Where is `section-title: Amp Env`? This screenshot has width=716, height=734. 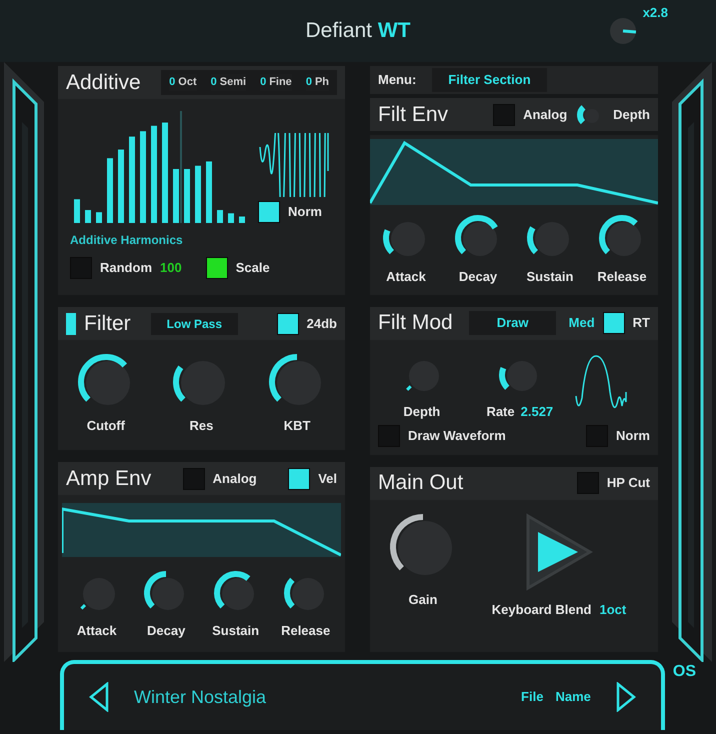
section-title: Amp Env is located at coordinates (109, 479).